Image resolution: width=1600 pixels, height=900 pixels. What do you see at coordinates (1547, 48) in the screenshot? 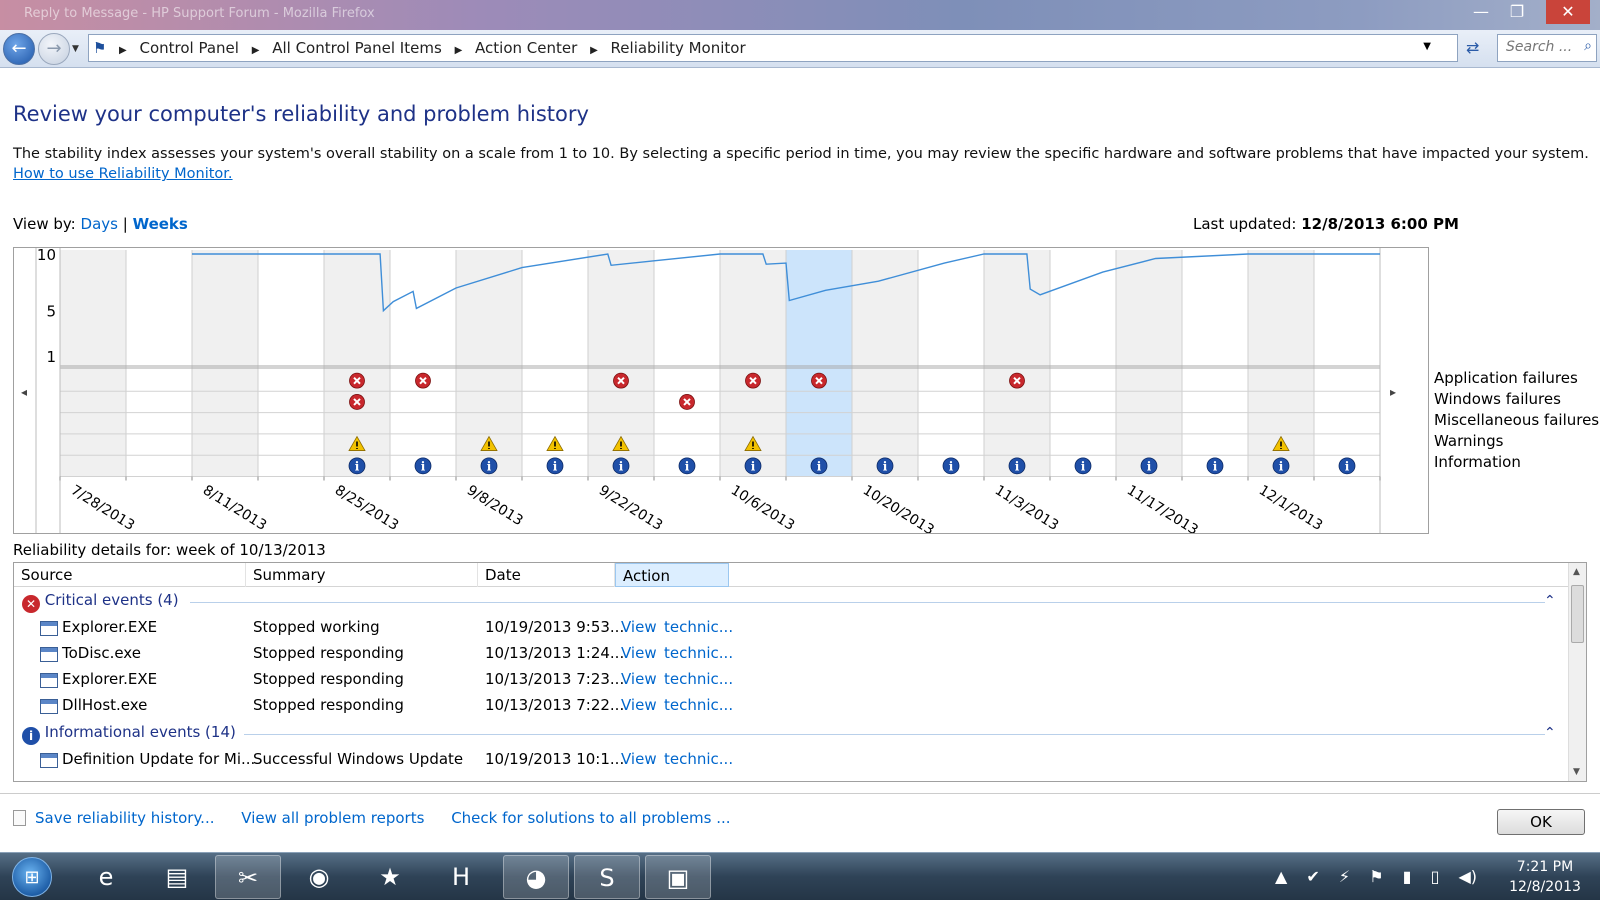
I see `search-input: Search ... ⌕` at bounding box center [1547, 48].